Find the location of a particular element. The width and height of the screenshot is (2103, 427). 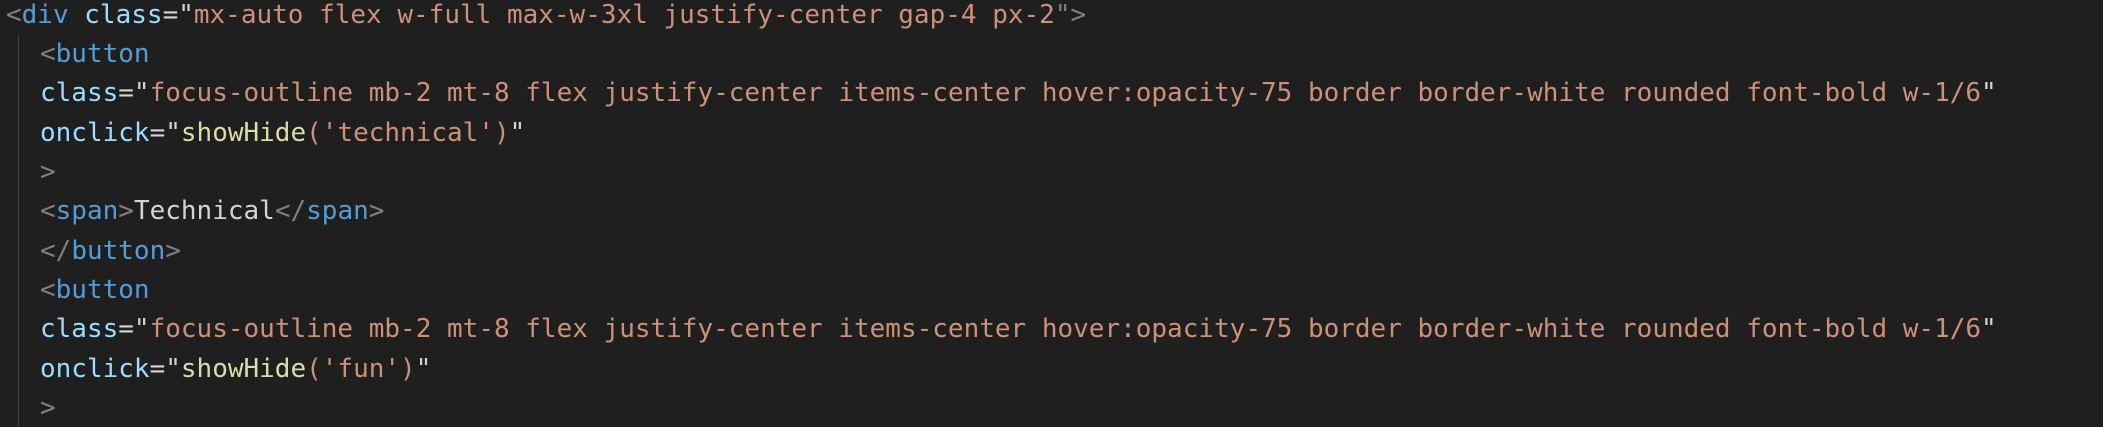

indent-guide is located at coordinates (18, 230).